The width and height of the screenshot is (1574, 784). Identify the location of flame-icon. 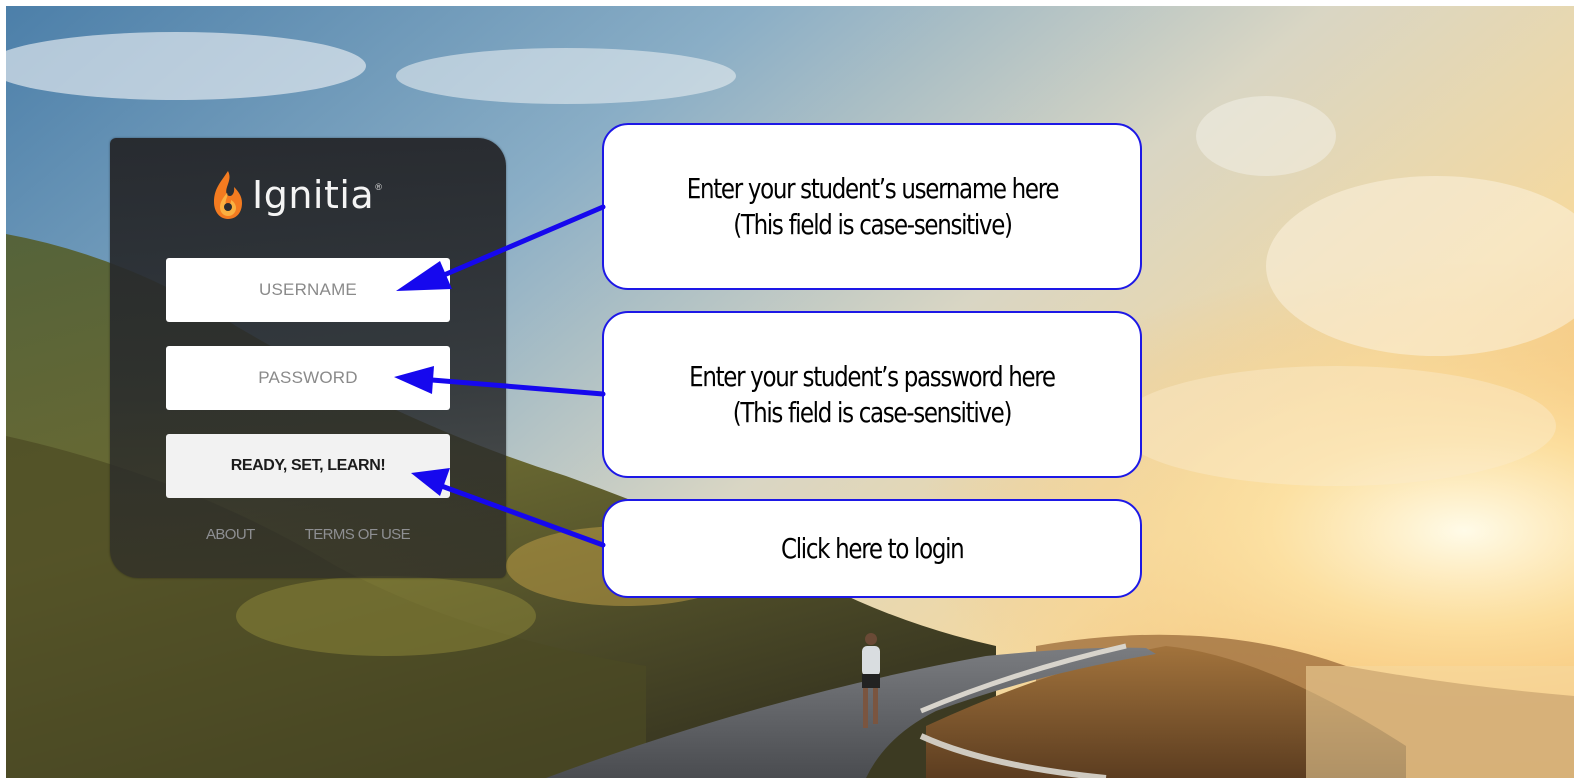
(228, 195).